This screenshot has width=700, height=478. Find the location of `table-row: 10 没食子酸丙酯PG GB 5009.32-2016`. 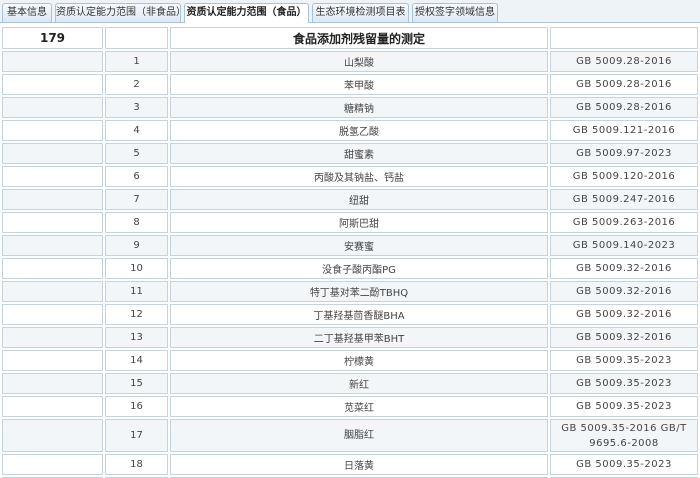

table-row: 10 没食子酸丙酯PG GB 5009.32-2016 is located at coordinates (350, 268).